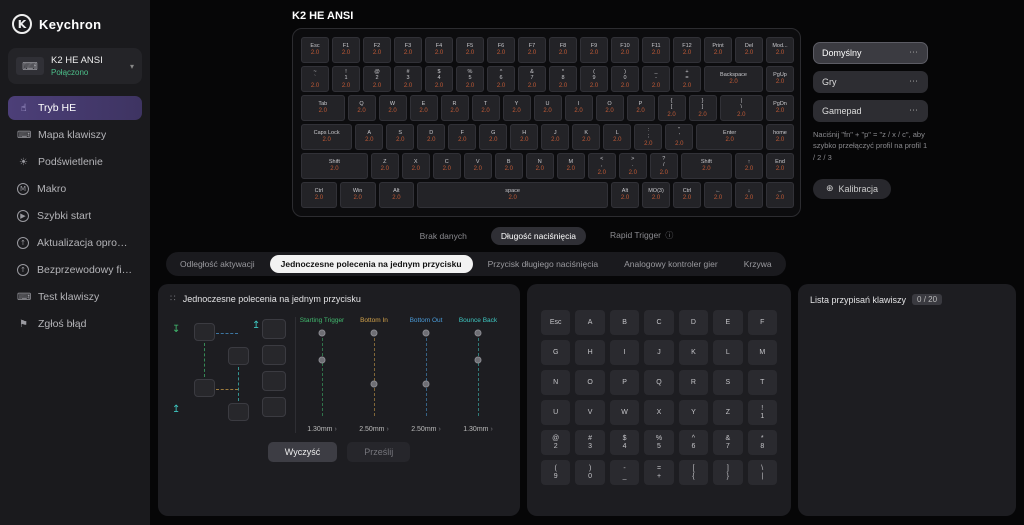 The width and height of the screenshot is (1024, 525). I want to click on key-9: ( 9 2.0, so click(594, 79).